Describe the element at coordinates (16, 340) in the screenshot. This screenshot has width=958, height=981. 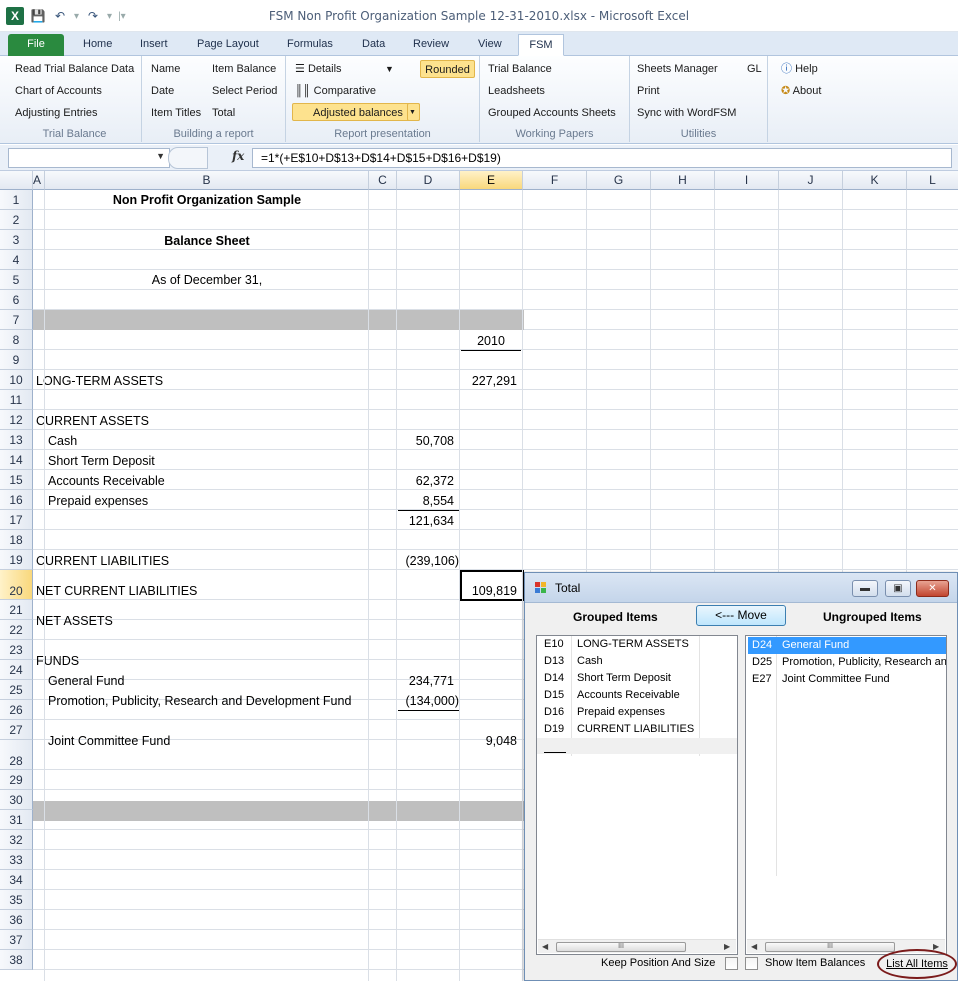
I see `row-header: 8` at that location.